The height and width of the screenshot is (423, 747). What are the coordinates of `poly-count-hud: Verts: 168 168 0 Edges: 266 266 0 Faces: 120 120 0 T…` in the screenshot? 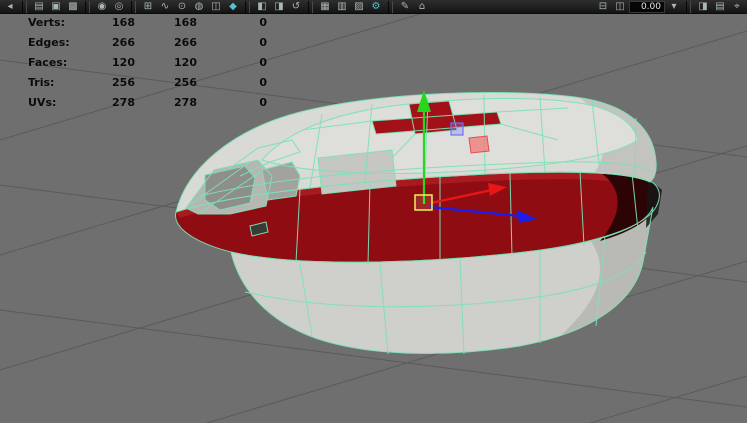 It's located at (133, 63).